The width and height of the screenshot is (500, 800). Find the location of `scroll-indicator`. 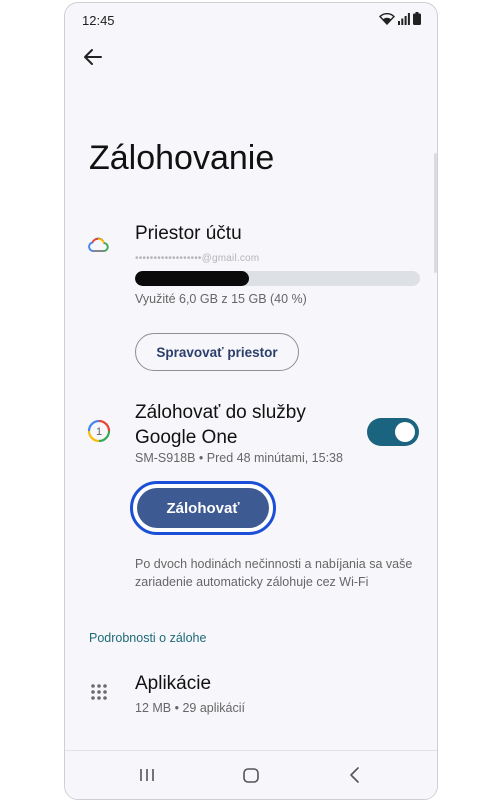

scroll-indicator is located at coordinates (435, 213).